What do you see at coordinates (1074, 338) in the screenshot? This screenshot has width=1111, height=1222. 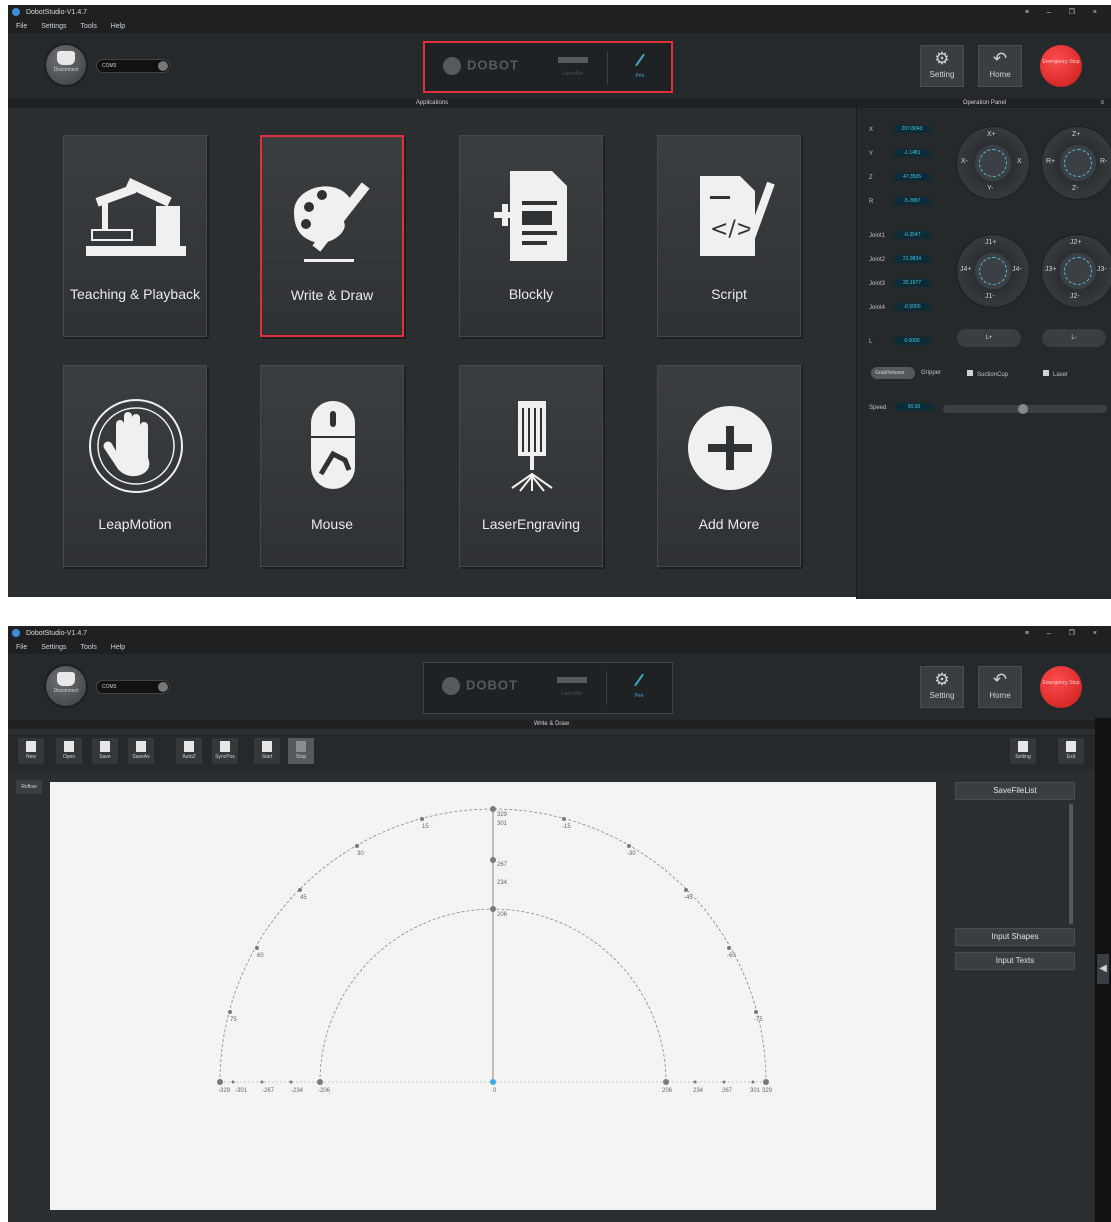 I see `l-minus-button: L-` at bounding box center [1074, 338].